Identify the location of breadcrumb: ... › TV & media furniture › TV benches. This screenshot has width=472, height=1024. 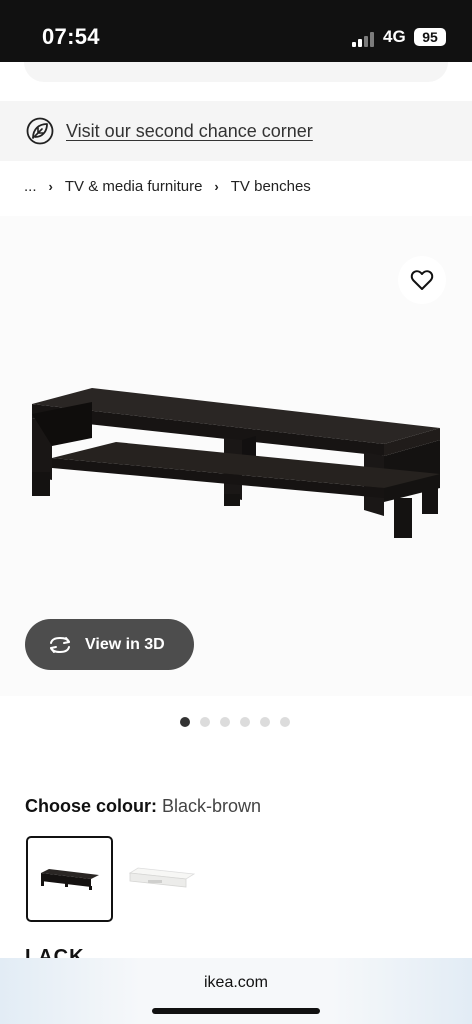
(167, 186).